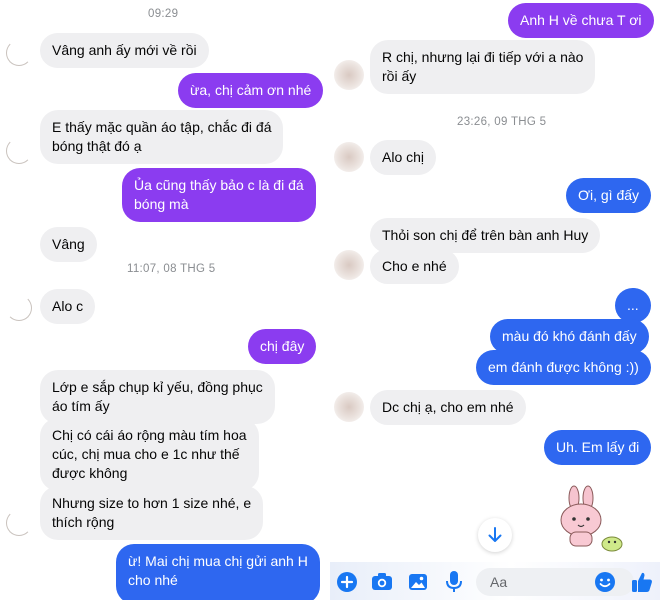  What do you see at coordinates (418, 582) in the screenshot?
I see `image-icon` at bounding box center [418, 582].